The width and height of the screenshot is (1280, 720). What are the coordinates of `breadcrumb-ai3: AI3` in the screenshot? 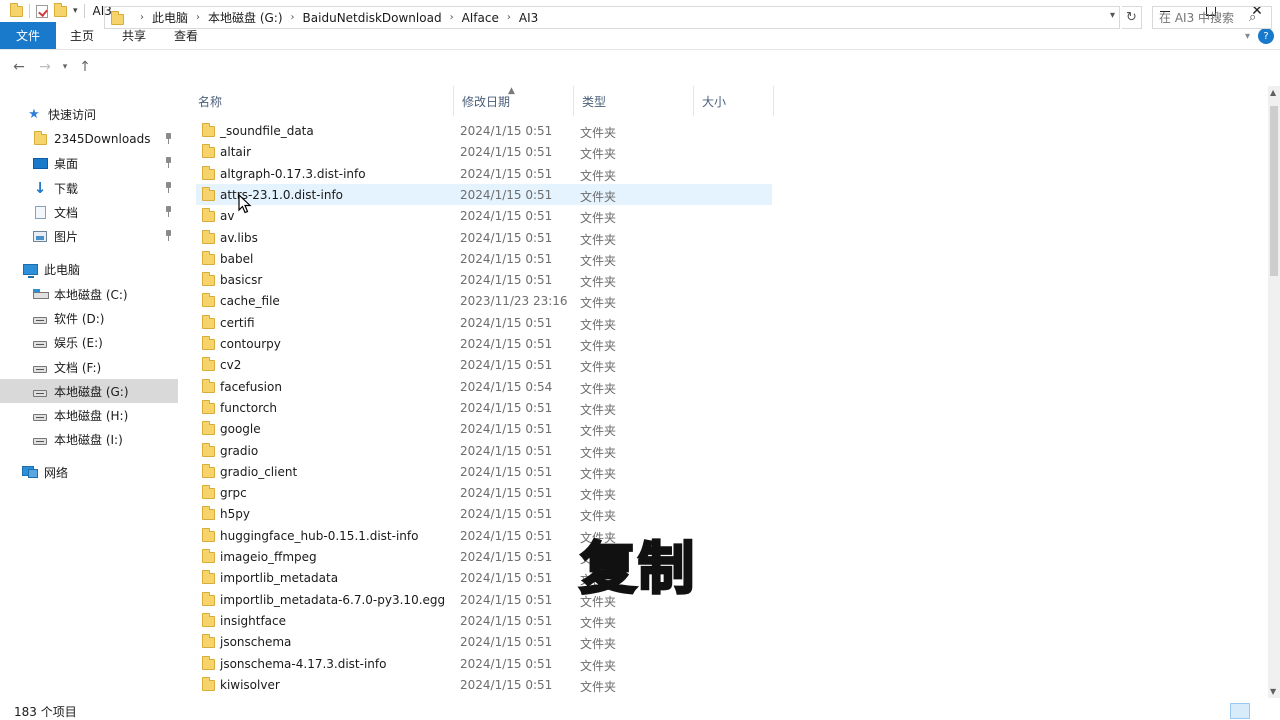 It's located at (528, 18).